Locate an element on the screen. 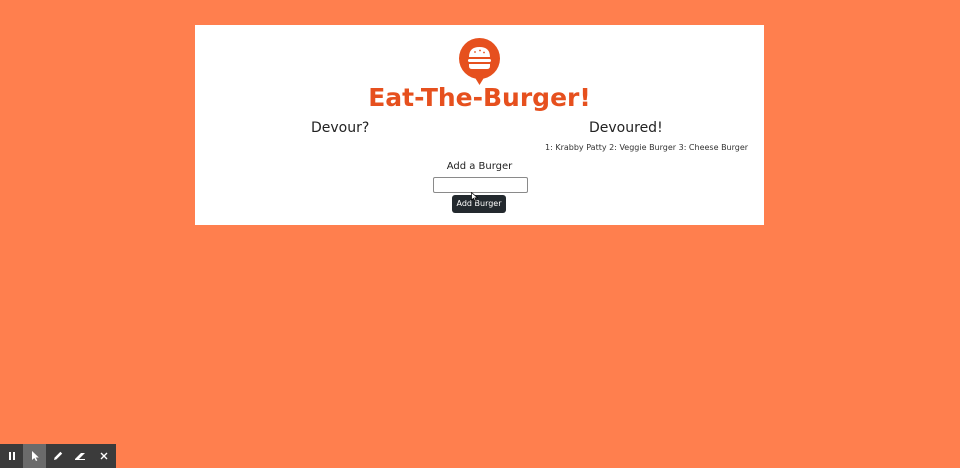 This screenshot has width=960, height=468. mouse-cursor-icon is located at coordinates (475, 197).